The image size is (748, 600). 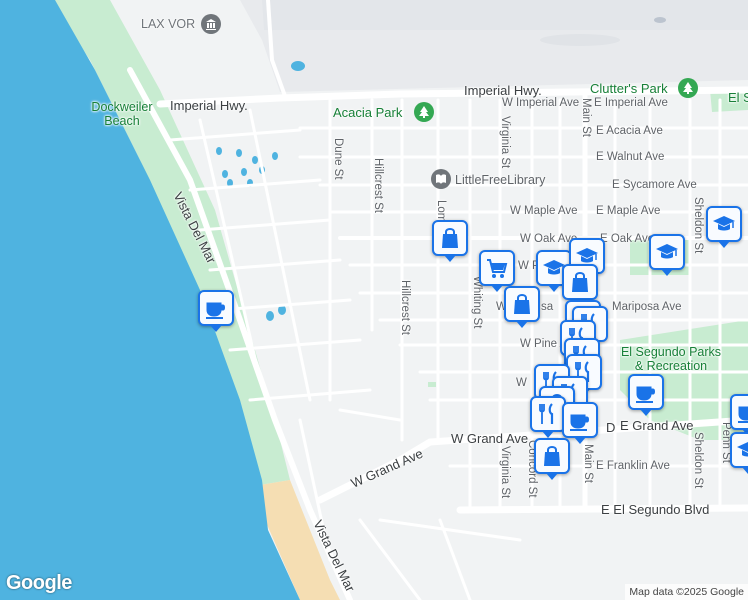 What do you see at coordinates (541, 103) in the screenshot?
I see `w-imperial-ave-label: W Imperial Ave` at bounding box center [541, 103].